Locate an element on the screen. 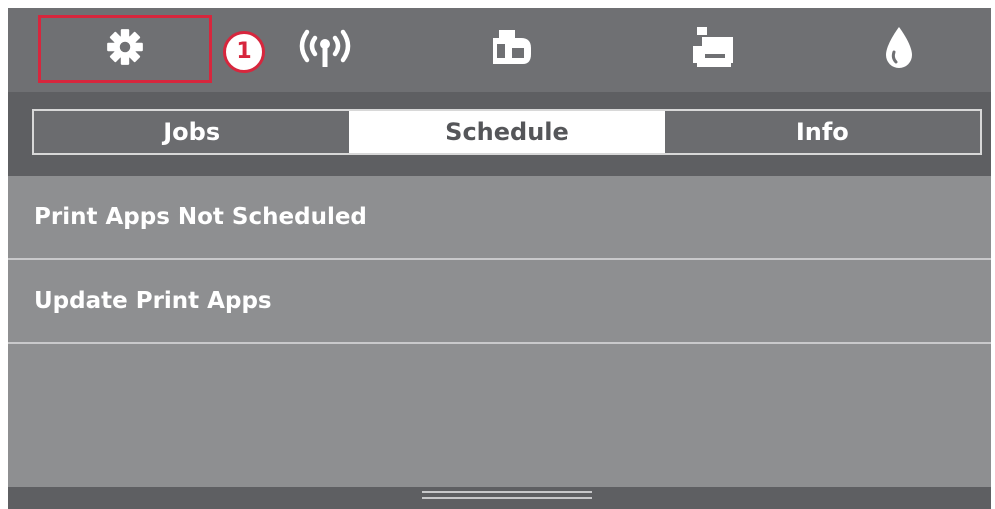 Image resolution: width=995 pixels, height=509 pixels. wireless-button is located at coordinates (325, 50).